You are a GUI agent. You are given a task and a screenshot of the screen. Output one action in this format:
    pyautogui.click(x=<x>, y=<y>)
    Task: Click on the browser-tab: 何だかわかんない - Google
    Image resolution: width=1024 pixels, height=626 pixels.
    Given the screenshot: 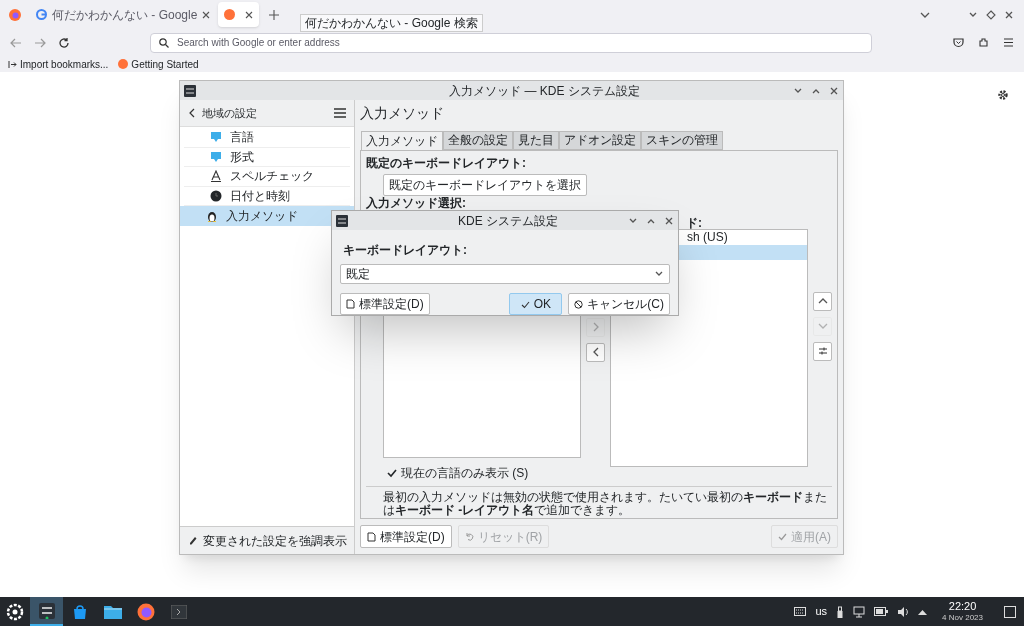 What is the action you would take?
    pyautogui.click(x=123, y=14)
    